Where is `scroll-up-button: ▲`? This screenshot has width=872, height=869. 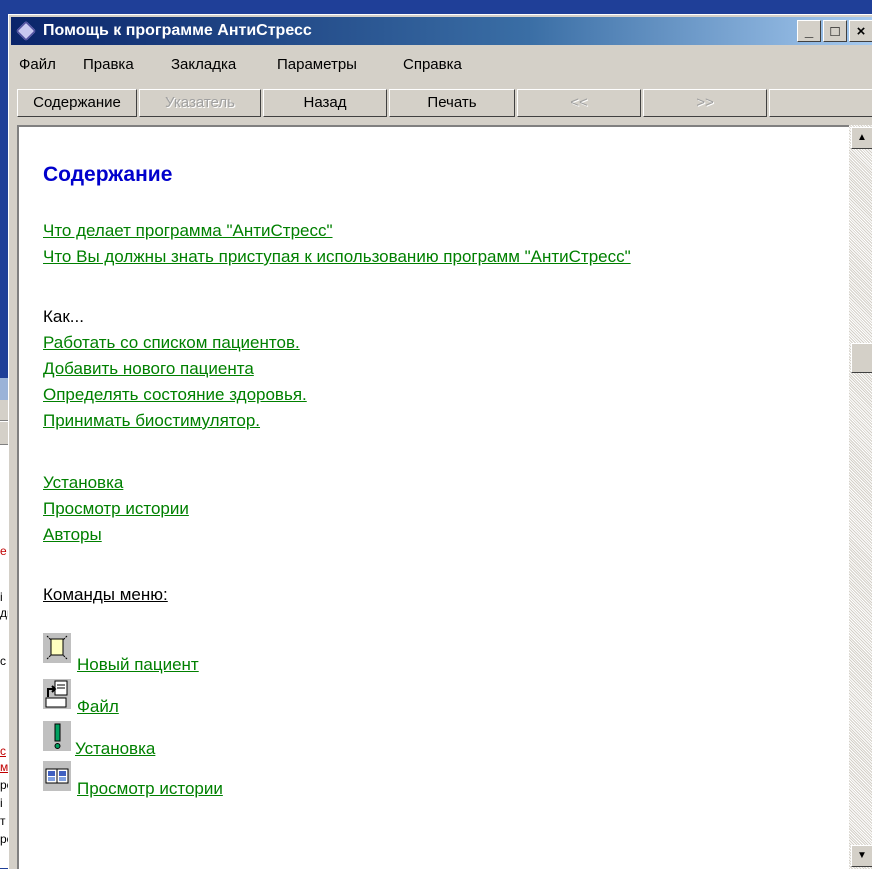
scroll-up-button: ▲ is located at coordinates (861, 138).